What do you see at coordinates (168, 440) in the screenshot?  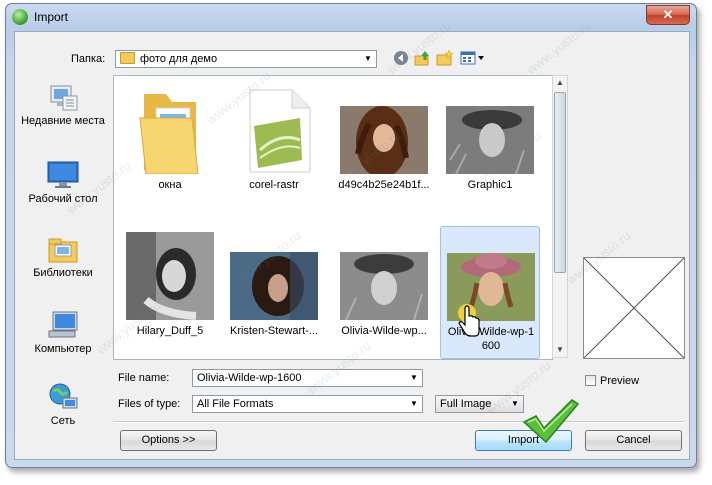 I see `options-button: Options >>` at bounding box center [168, 440].